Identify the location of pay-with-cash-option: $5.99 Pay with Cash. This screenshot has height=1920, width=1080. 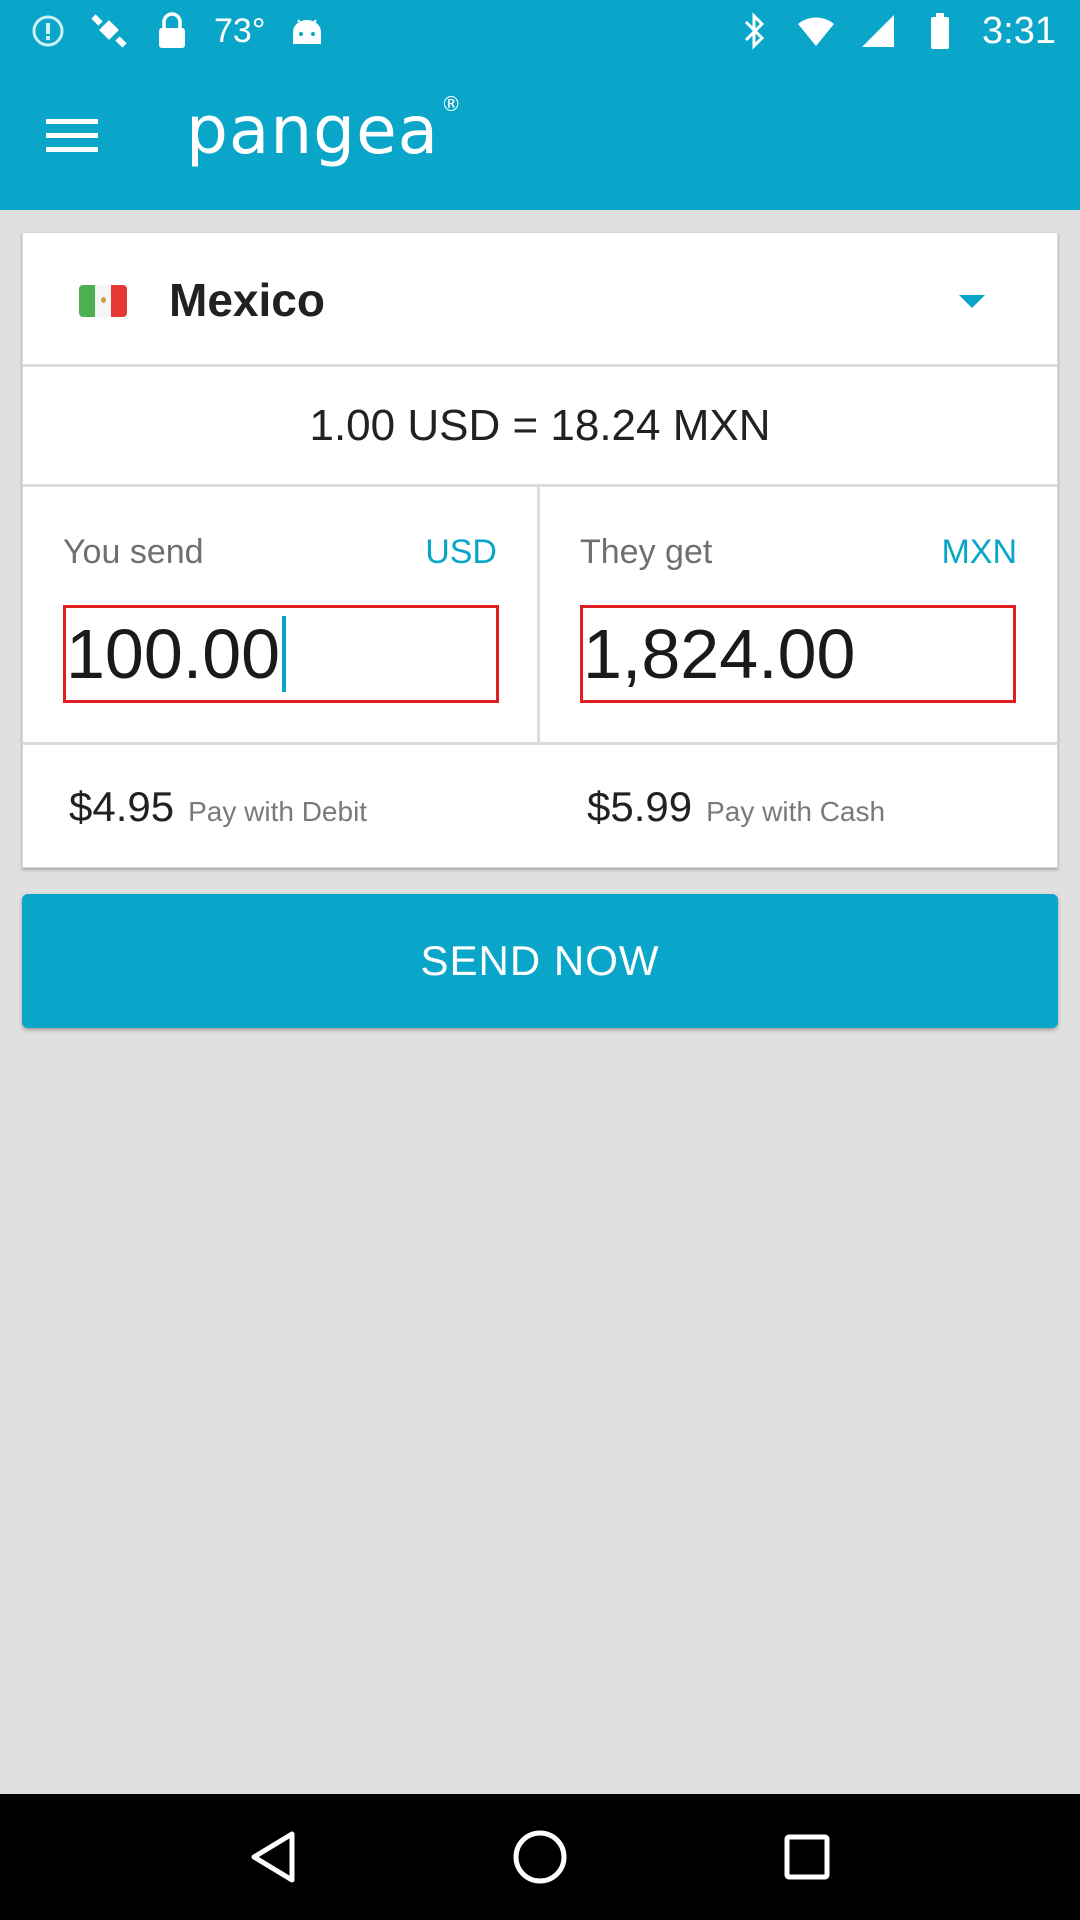
(736, 807).